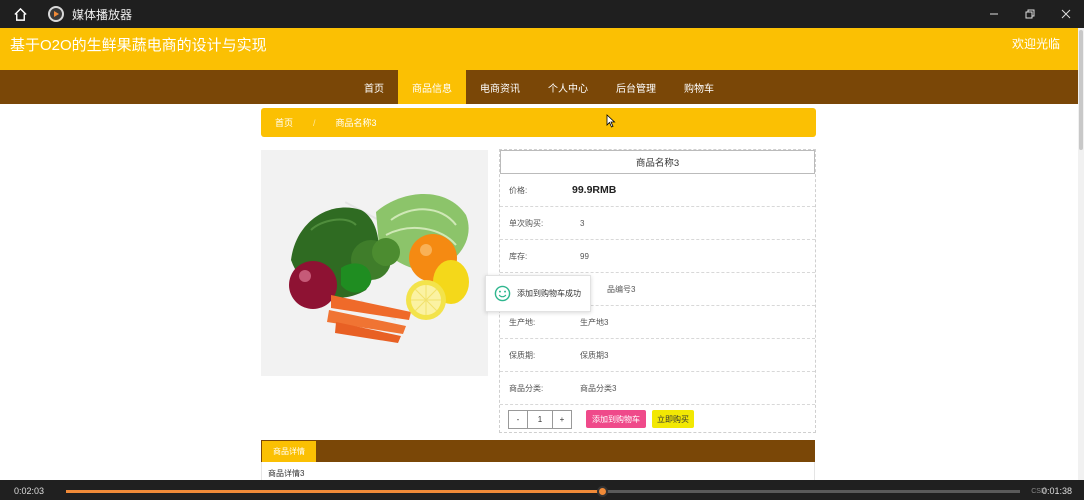 The height and width of the screenshot is (500, 1084). Describe the element at coordinates (102, 14) in the screenshot. I see `app-title: 媒体播放器` at that location.